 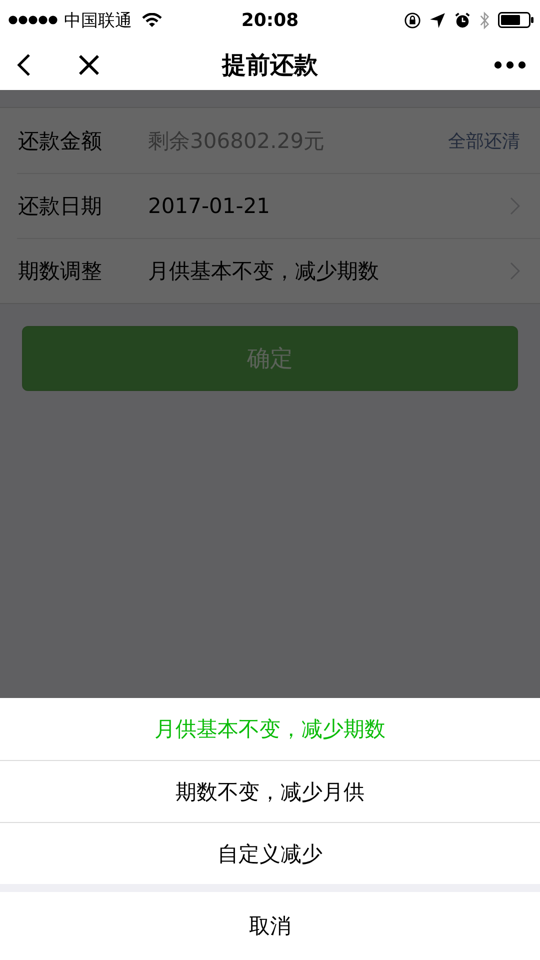 I want to click on carrier-name: 中国联通, so click(x=98, y=21).